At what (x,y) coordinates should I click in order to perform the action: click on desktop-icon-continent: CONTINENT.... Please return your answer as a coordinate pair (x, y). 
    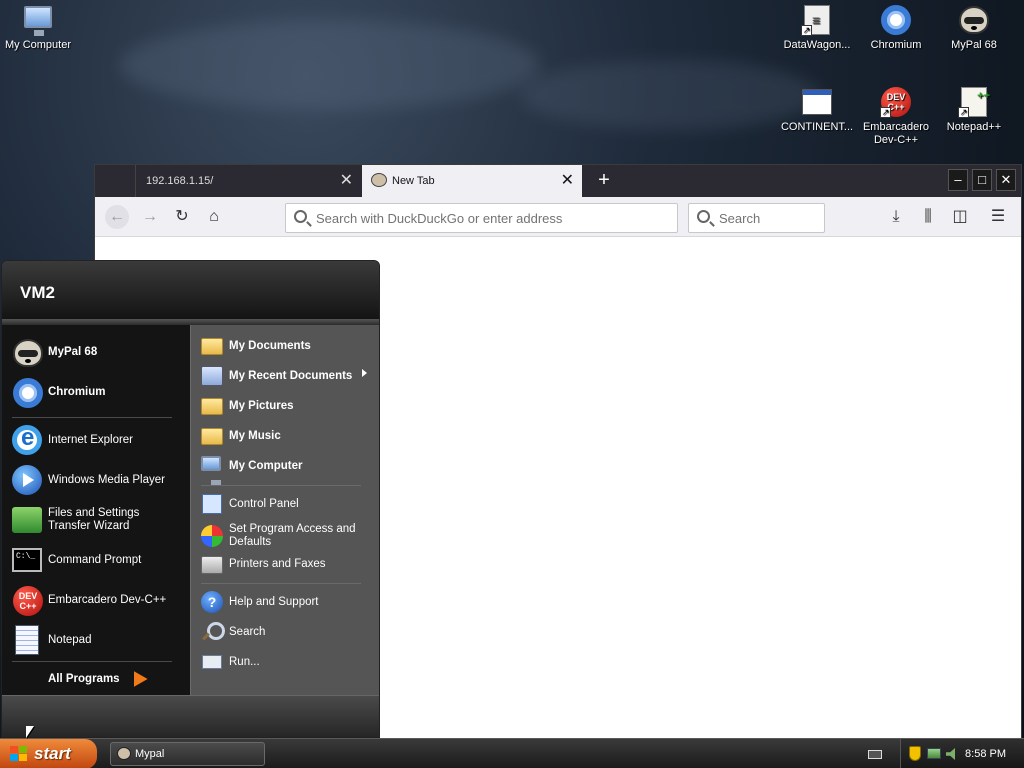
    Looking at the image, I should click on (817, 110).